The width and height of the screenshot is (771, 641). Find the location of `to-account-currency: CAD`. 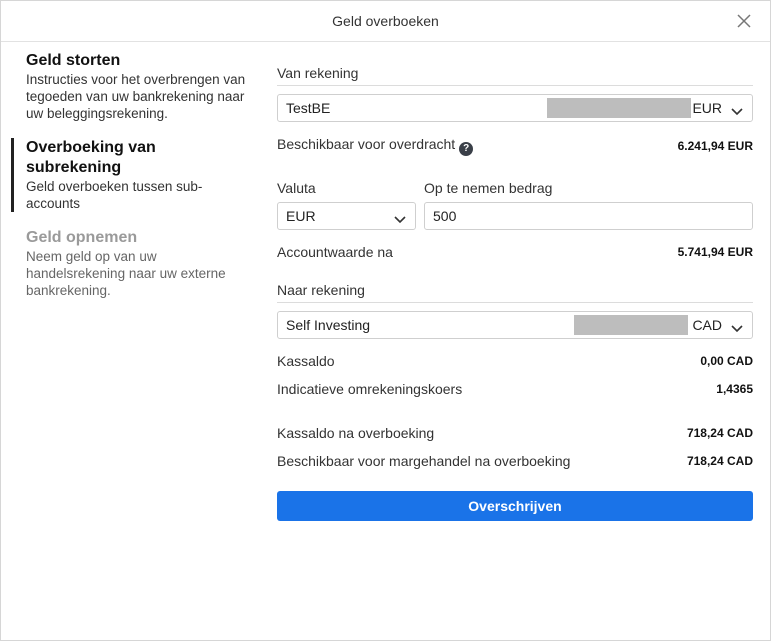

to-account-currency: CAD is located at coordinates (707, 325).